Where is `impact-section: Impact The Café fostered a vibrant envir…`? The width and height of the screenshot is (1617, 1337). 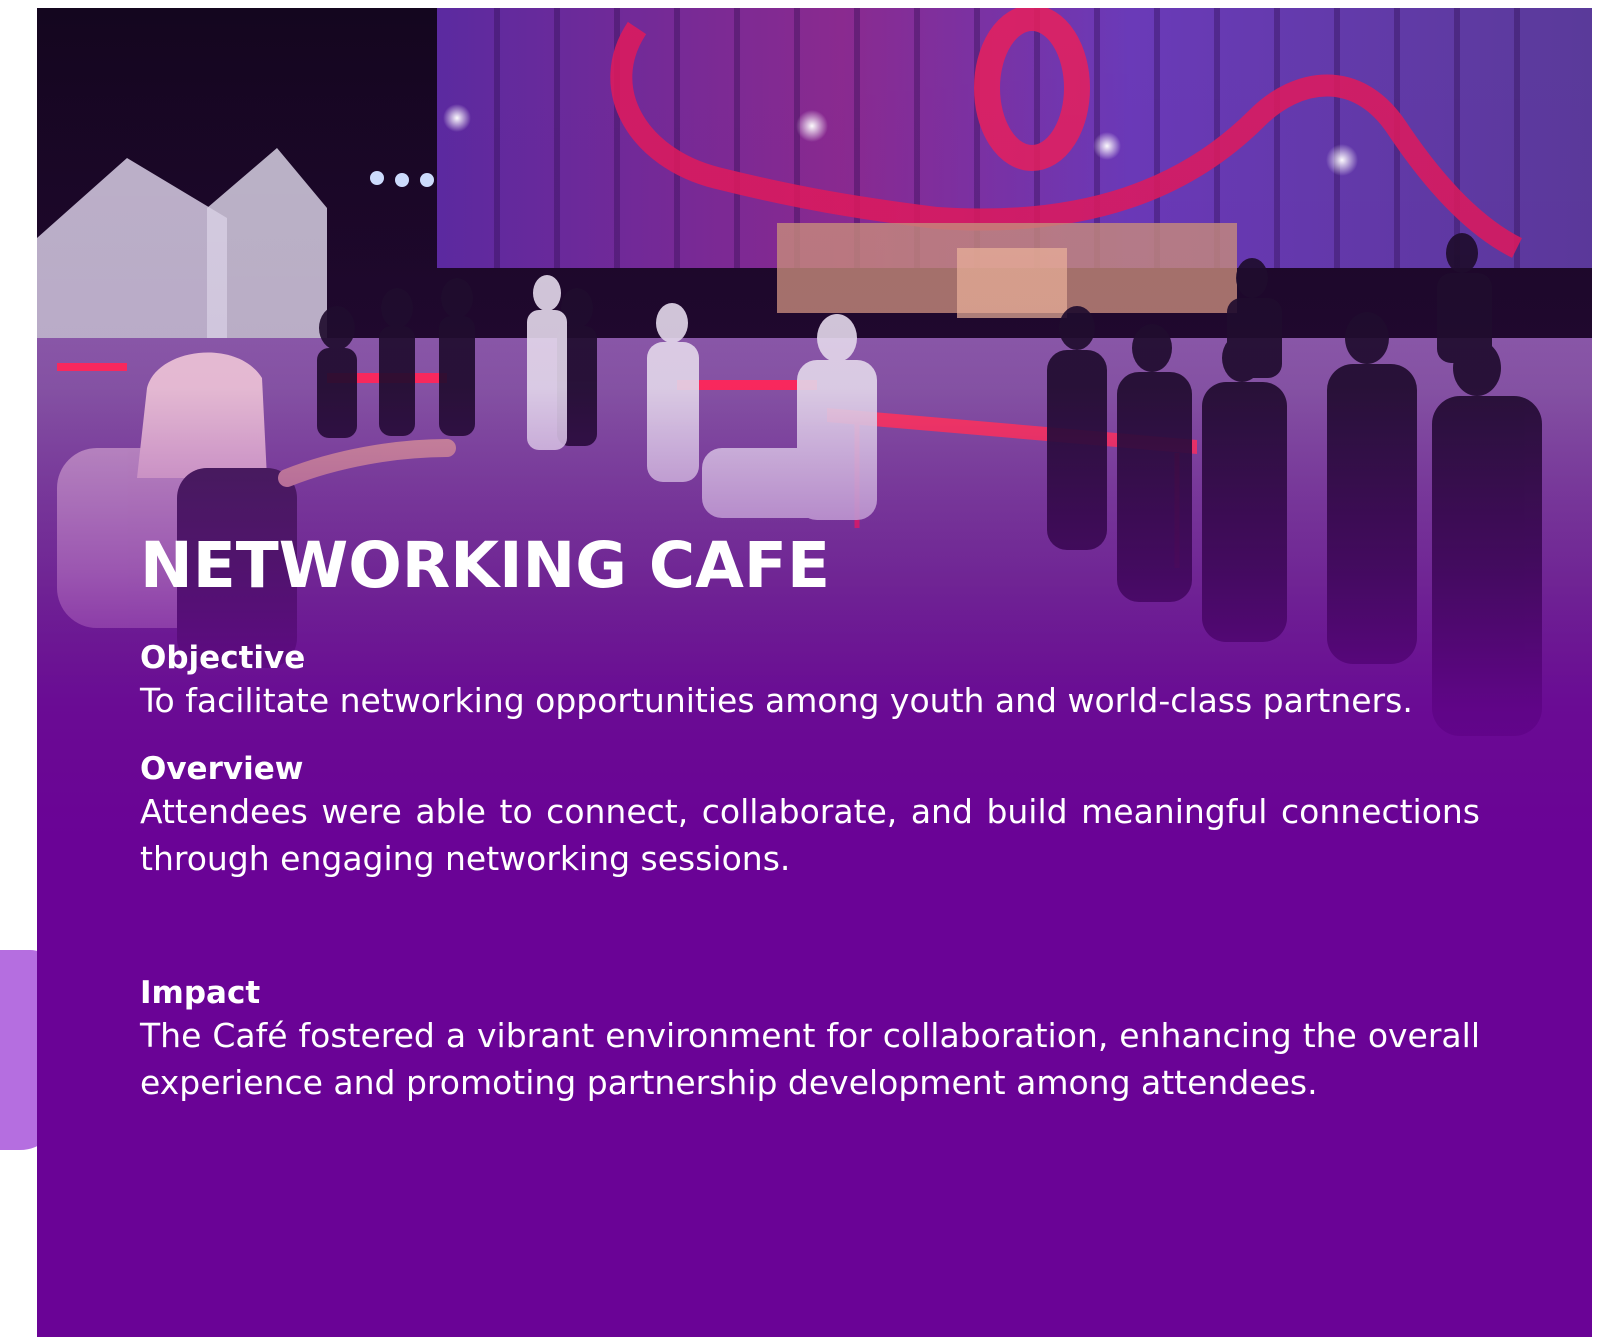 impact-section: Impact The Café fostered a vibrant envir… is located at coordinates (810, 1040).